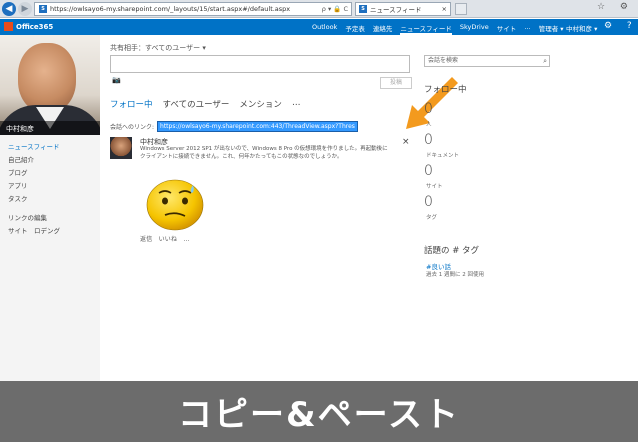 Image resolution: width=638 pixels, height=442 pixels. What do you see at coordinates (615, 7) in the screenshot?
I see `browser-settings-icons: ☆ ⚙` at bounding box center [615, 7].